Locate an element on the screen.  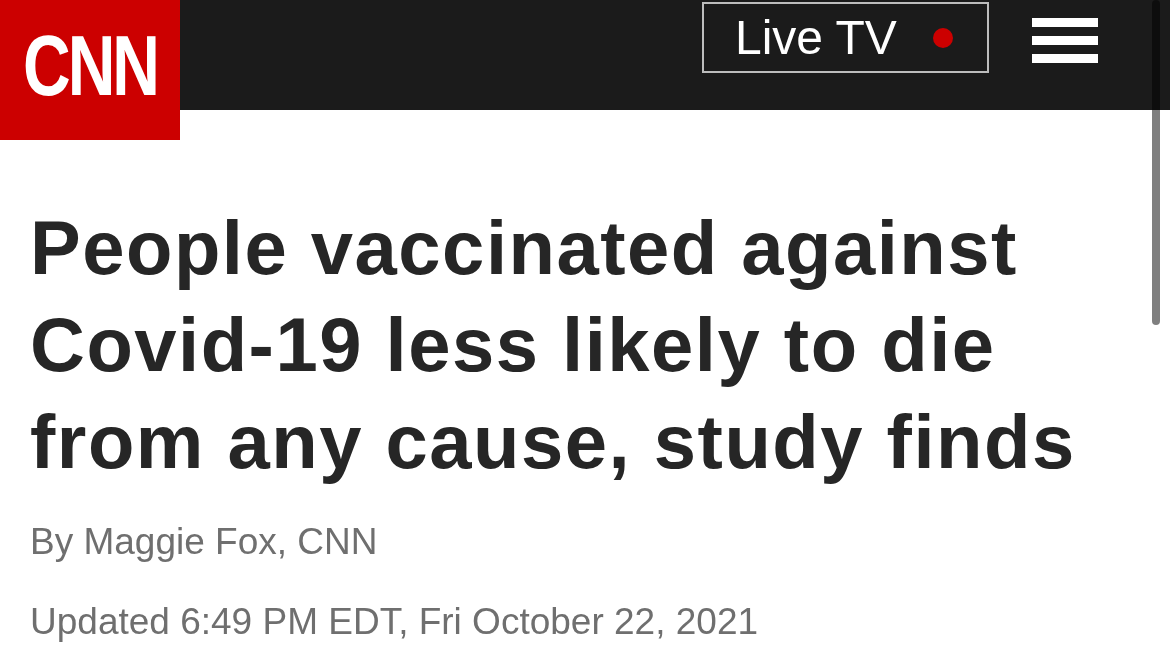
article-timestamp: Updated 6:49 PM EDT, Fri October 22, 2021 is located at coordinates (394, 622).